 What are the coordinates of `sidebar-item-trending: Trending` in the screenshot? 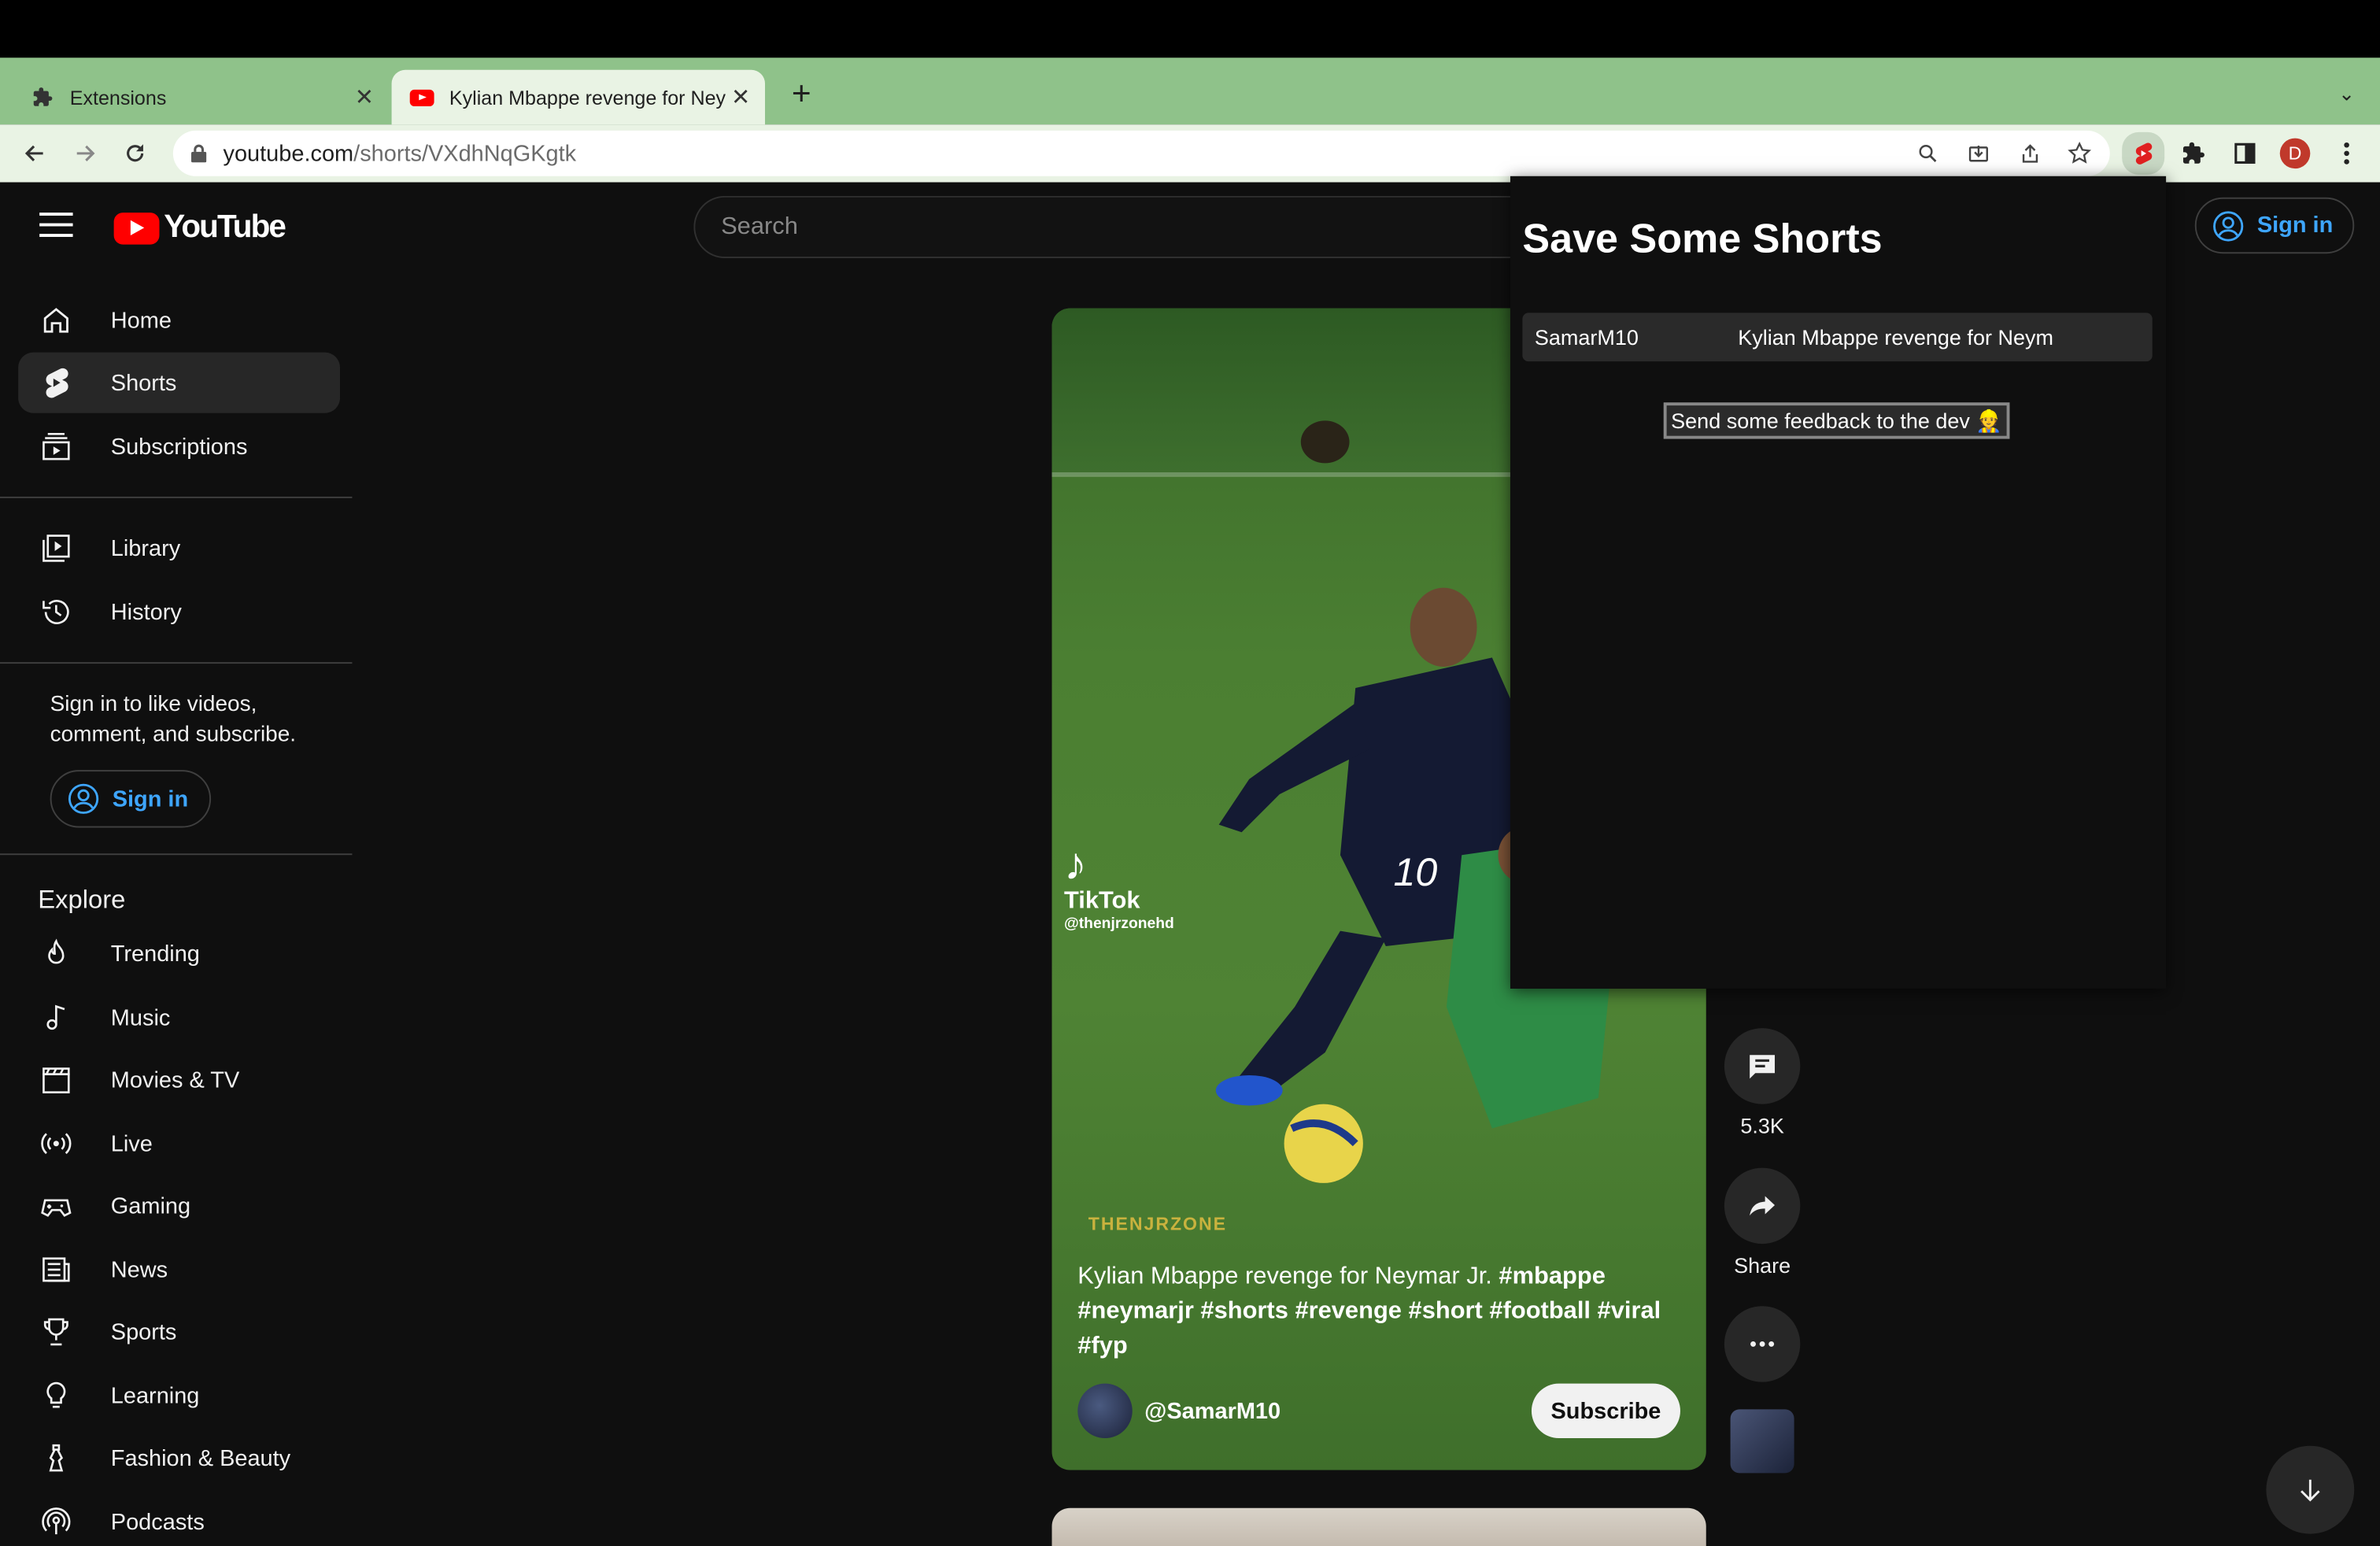 It's located at (179, 954).